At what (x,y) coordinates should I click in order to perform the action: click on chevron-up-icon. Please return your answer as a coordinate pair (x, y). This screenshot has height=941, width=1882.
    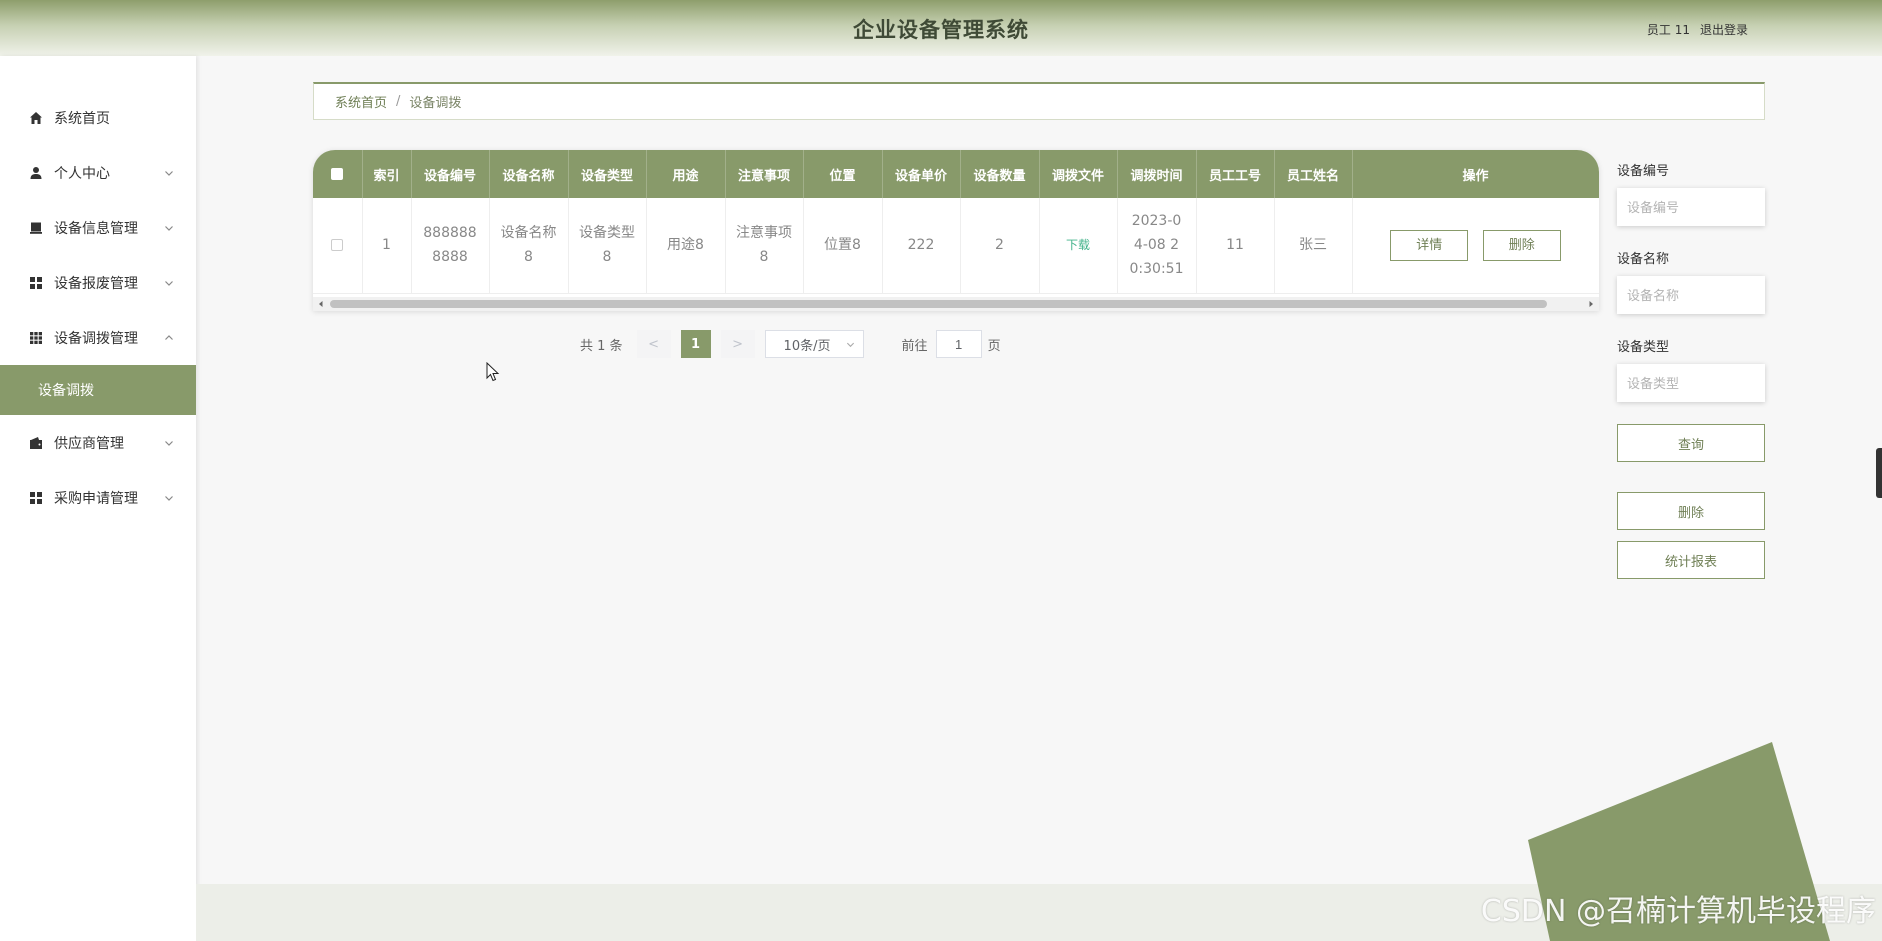
    Looking at the image, I should click on (169, 337).